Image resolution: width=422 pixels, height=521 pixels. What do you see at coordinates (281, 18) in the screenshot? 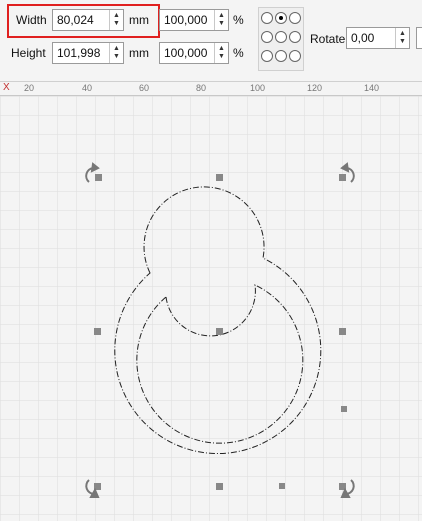
I see `anchor-top-center` at bounding box center [281, 18].